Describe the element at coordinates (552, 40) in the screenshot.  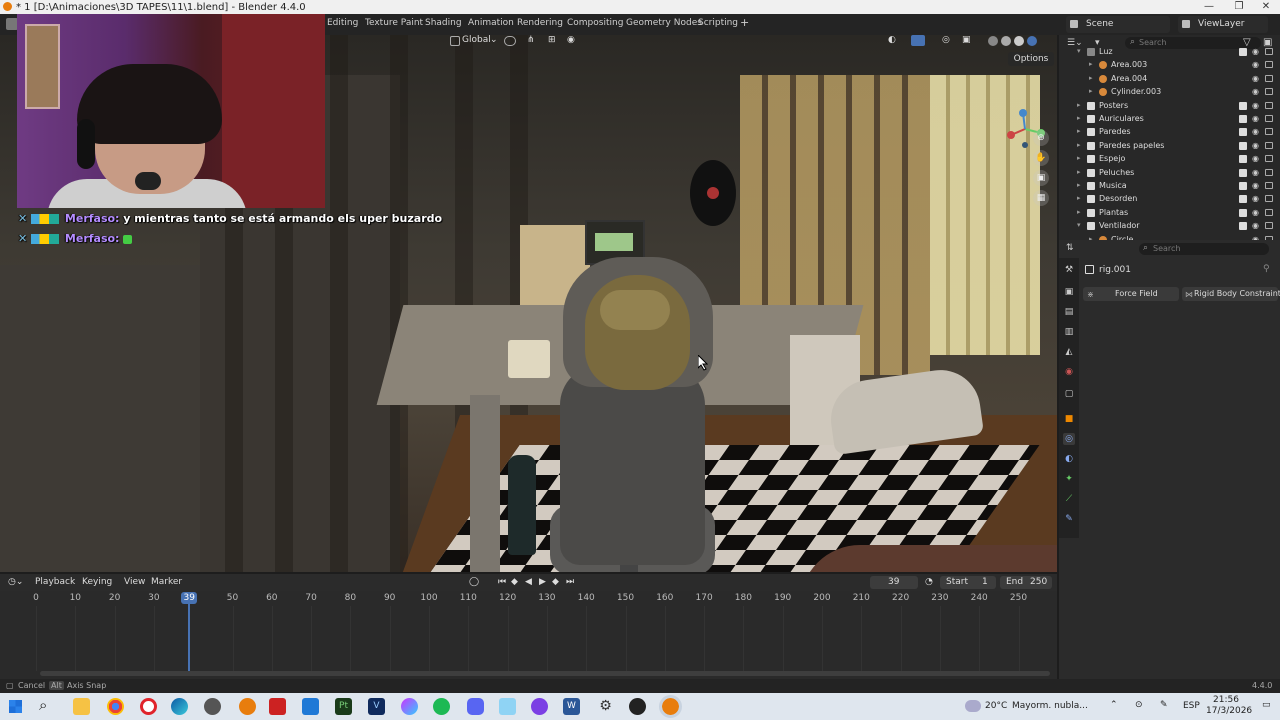
I see `snap-target-icon: ⊞` at that location.